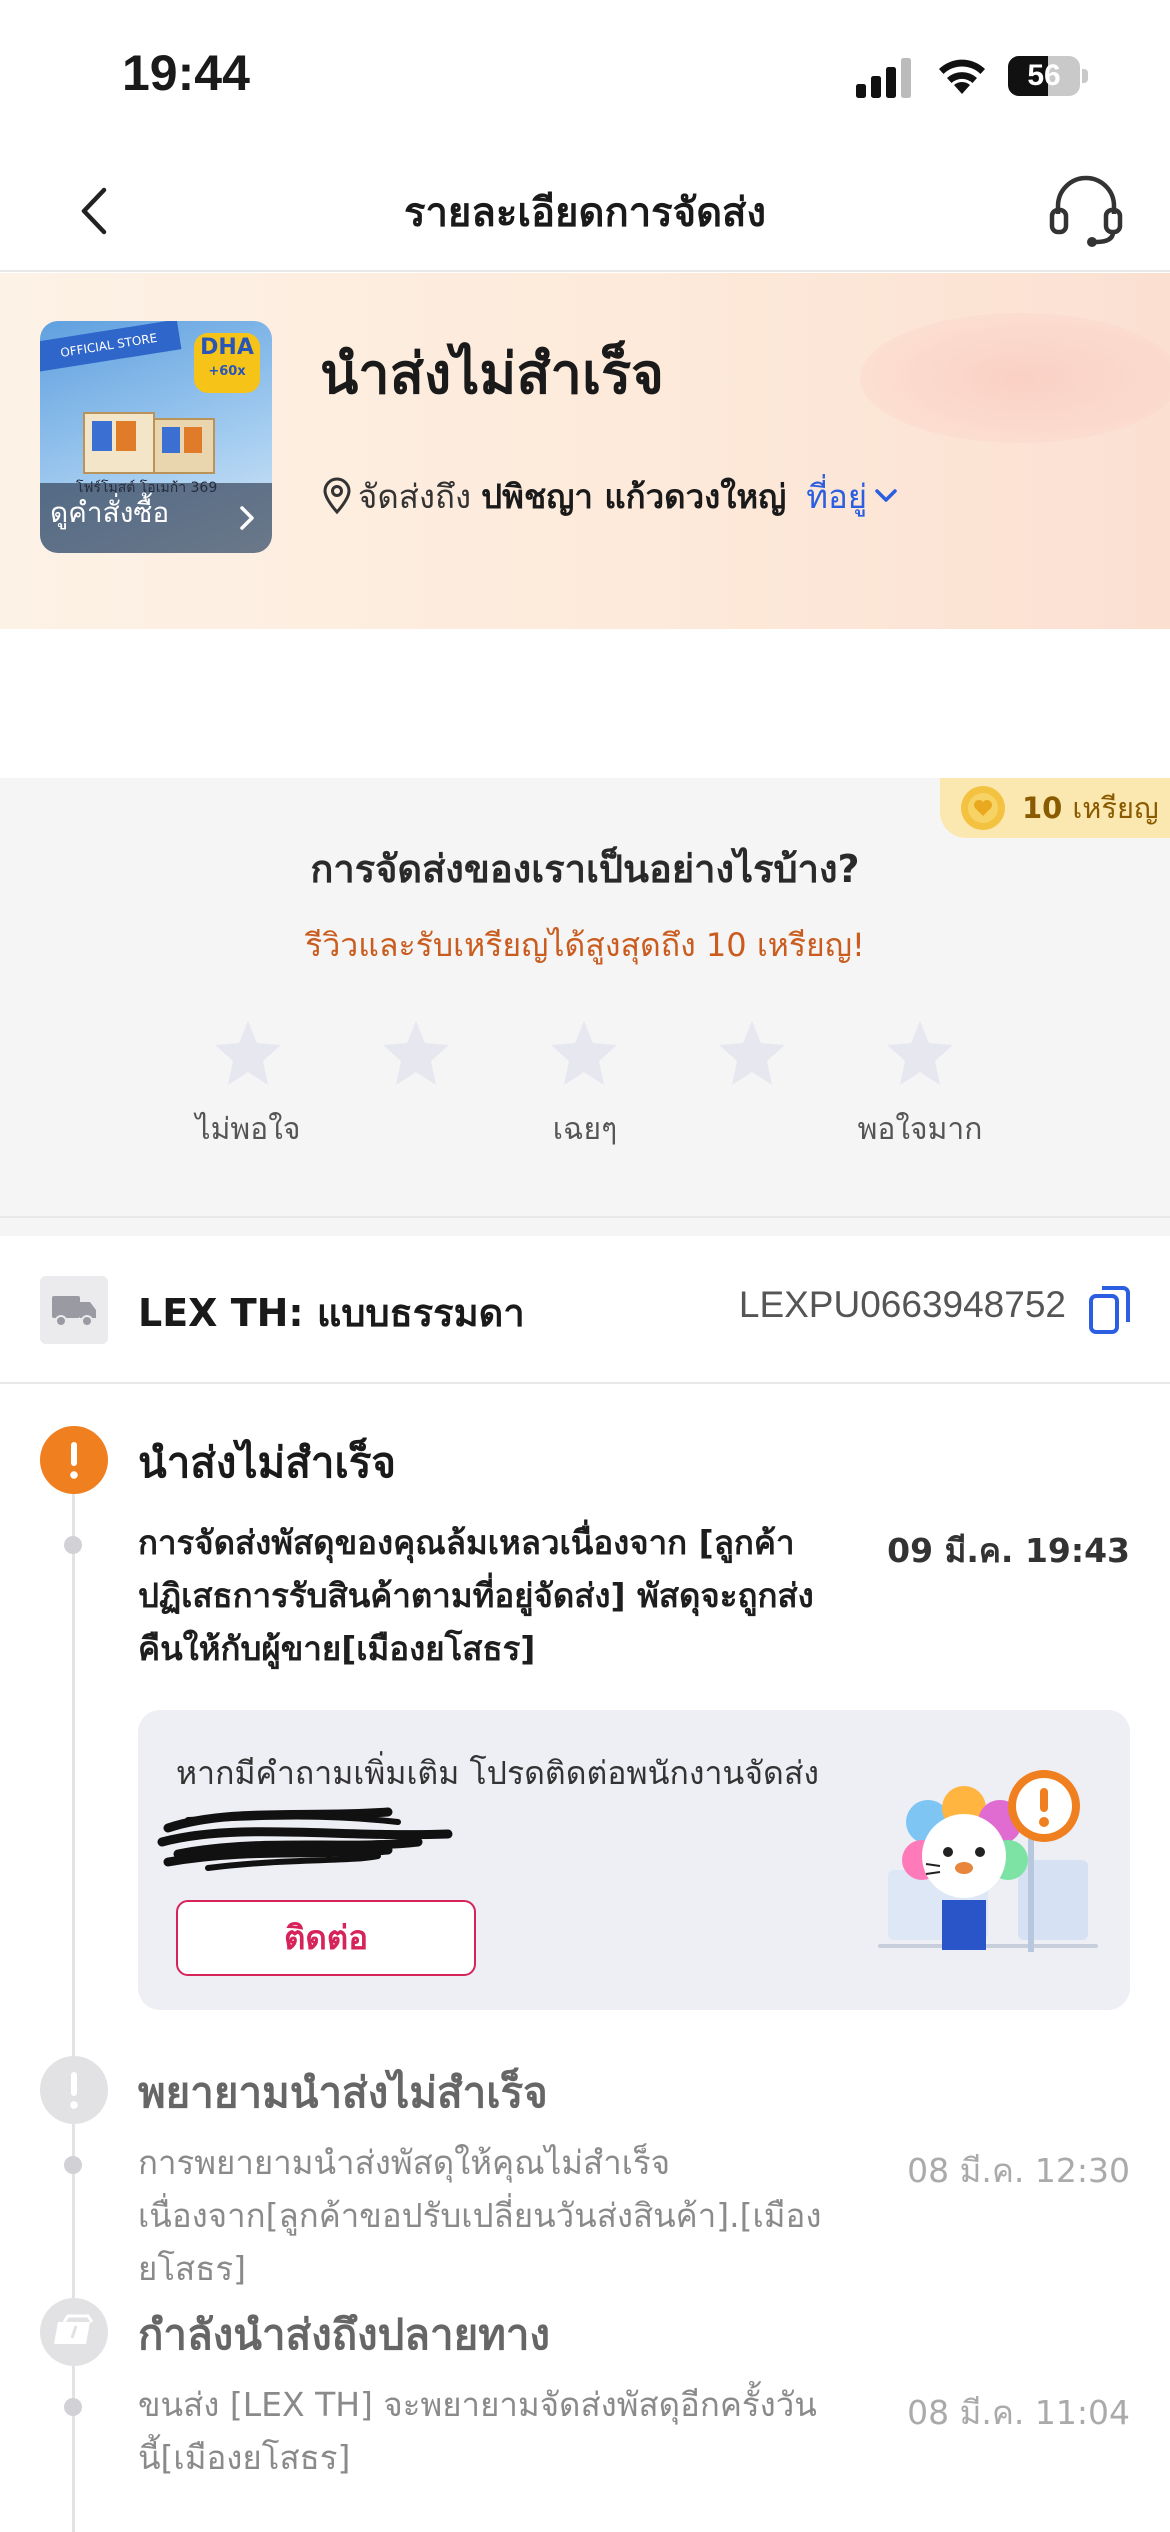 This screenshot has height=2532, width=1170. I want to click on chevron-right-icon, so click(247, 518).